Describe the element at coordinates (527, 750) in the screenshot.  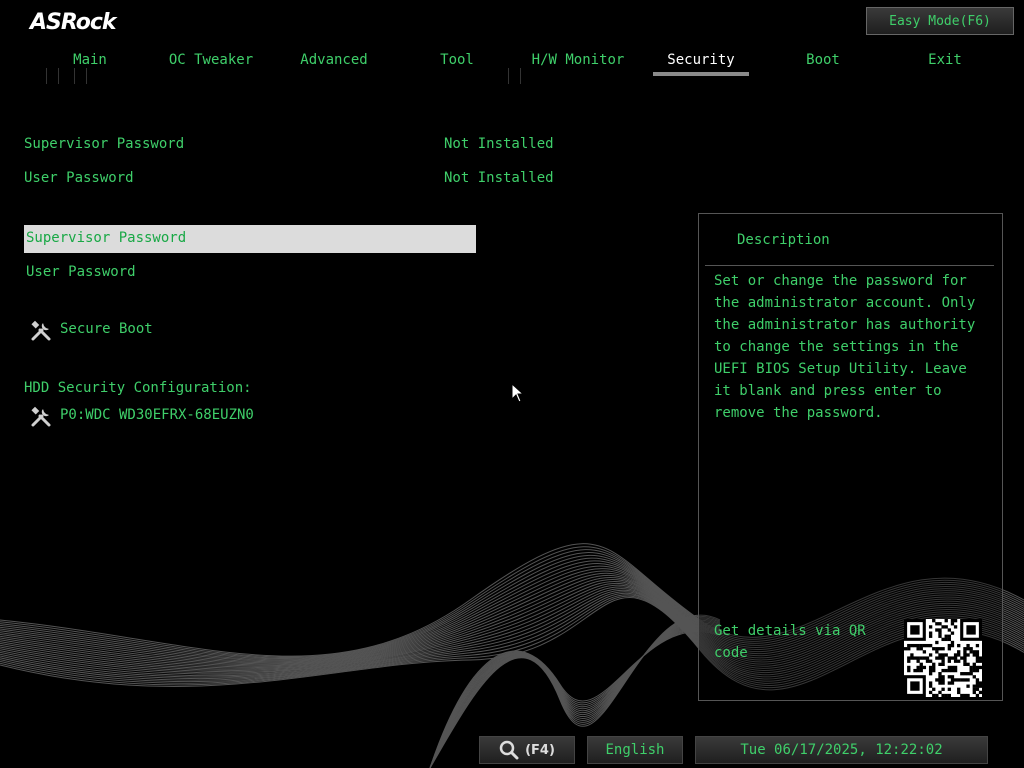
I see `search-button: (F4)` at that location.